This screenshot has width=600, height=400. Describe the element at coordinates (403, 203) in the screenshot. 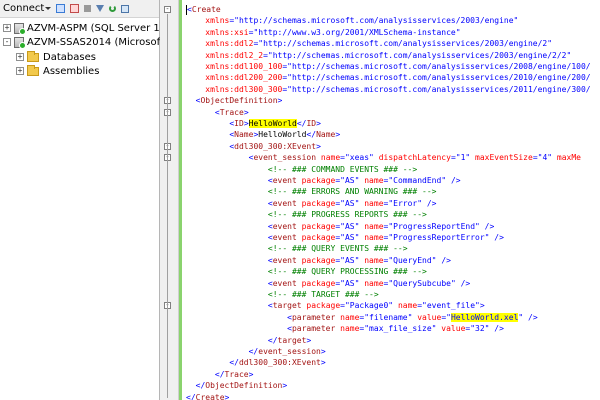

I see `code-token: ="Error"` at that location.